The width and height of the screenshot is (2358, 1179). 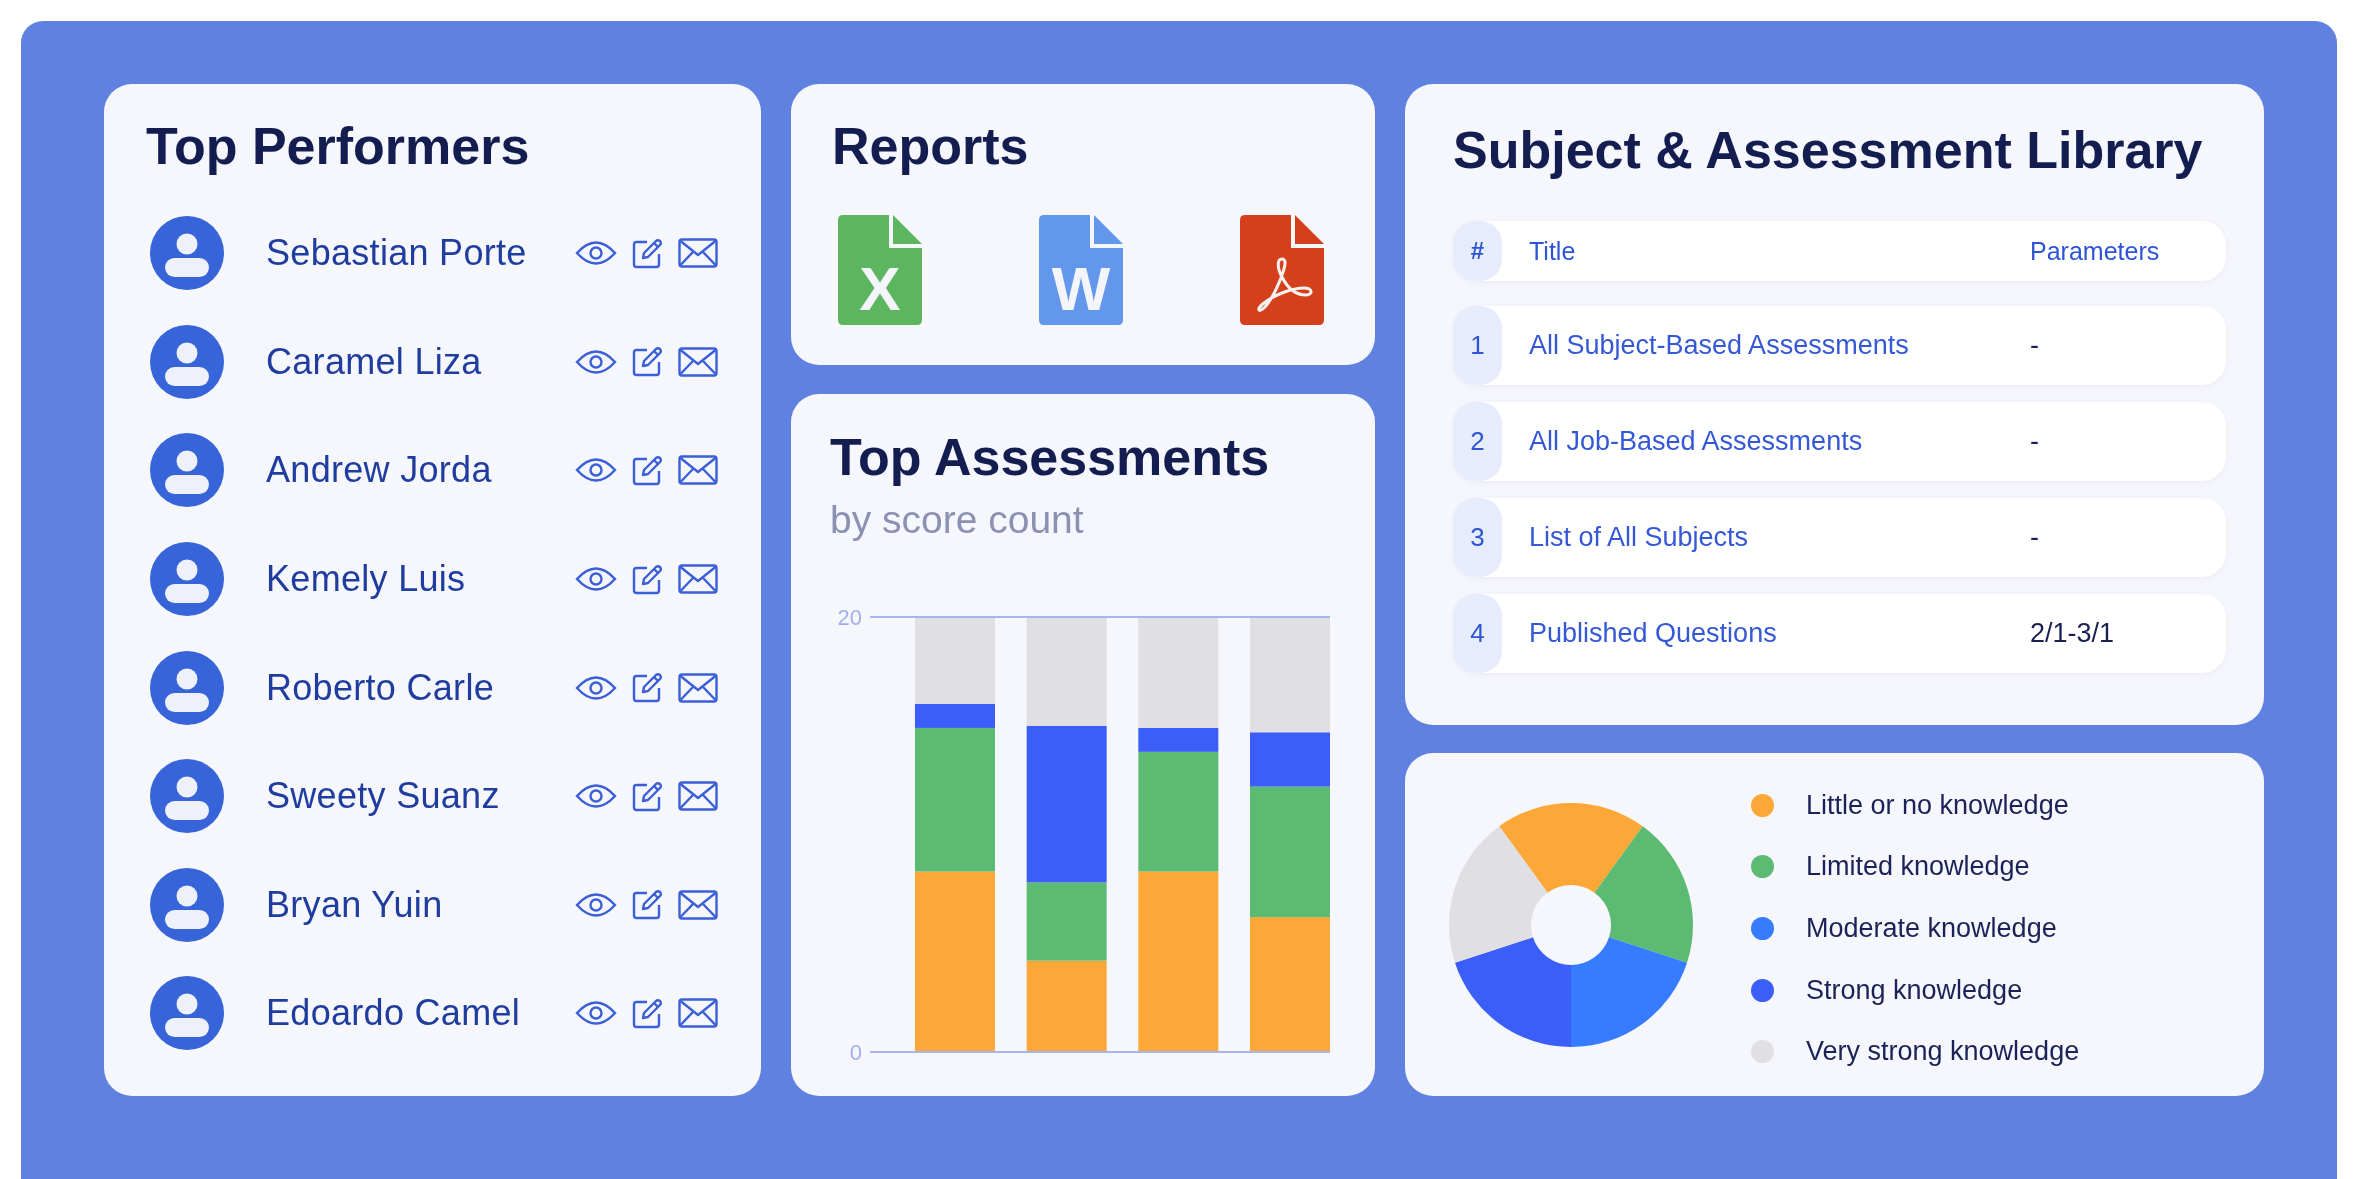 I want to click on column-header: Title, so click(x=1552, y=250).